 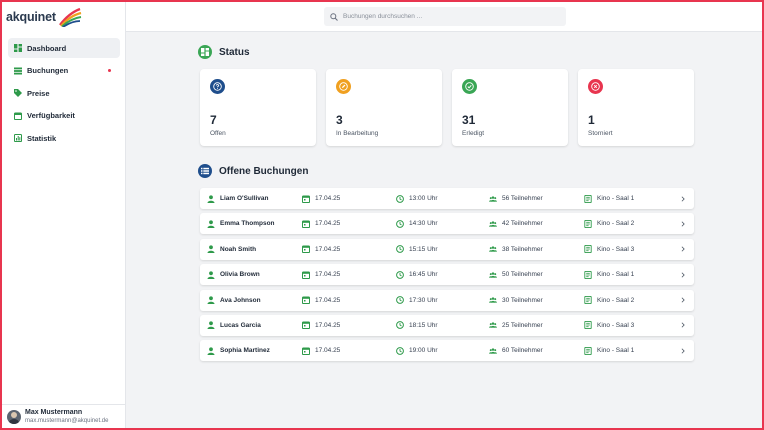 I want to click on status-count: 3, so click(x=339, y=120).